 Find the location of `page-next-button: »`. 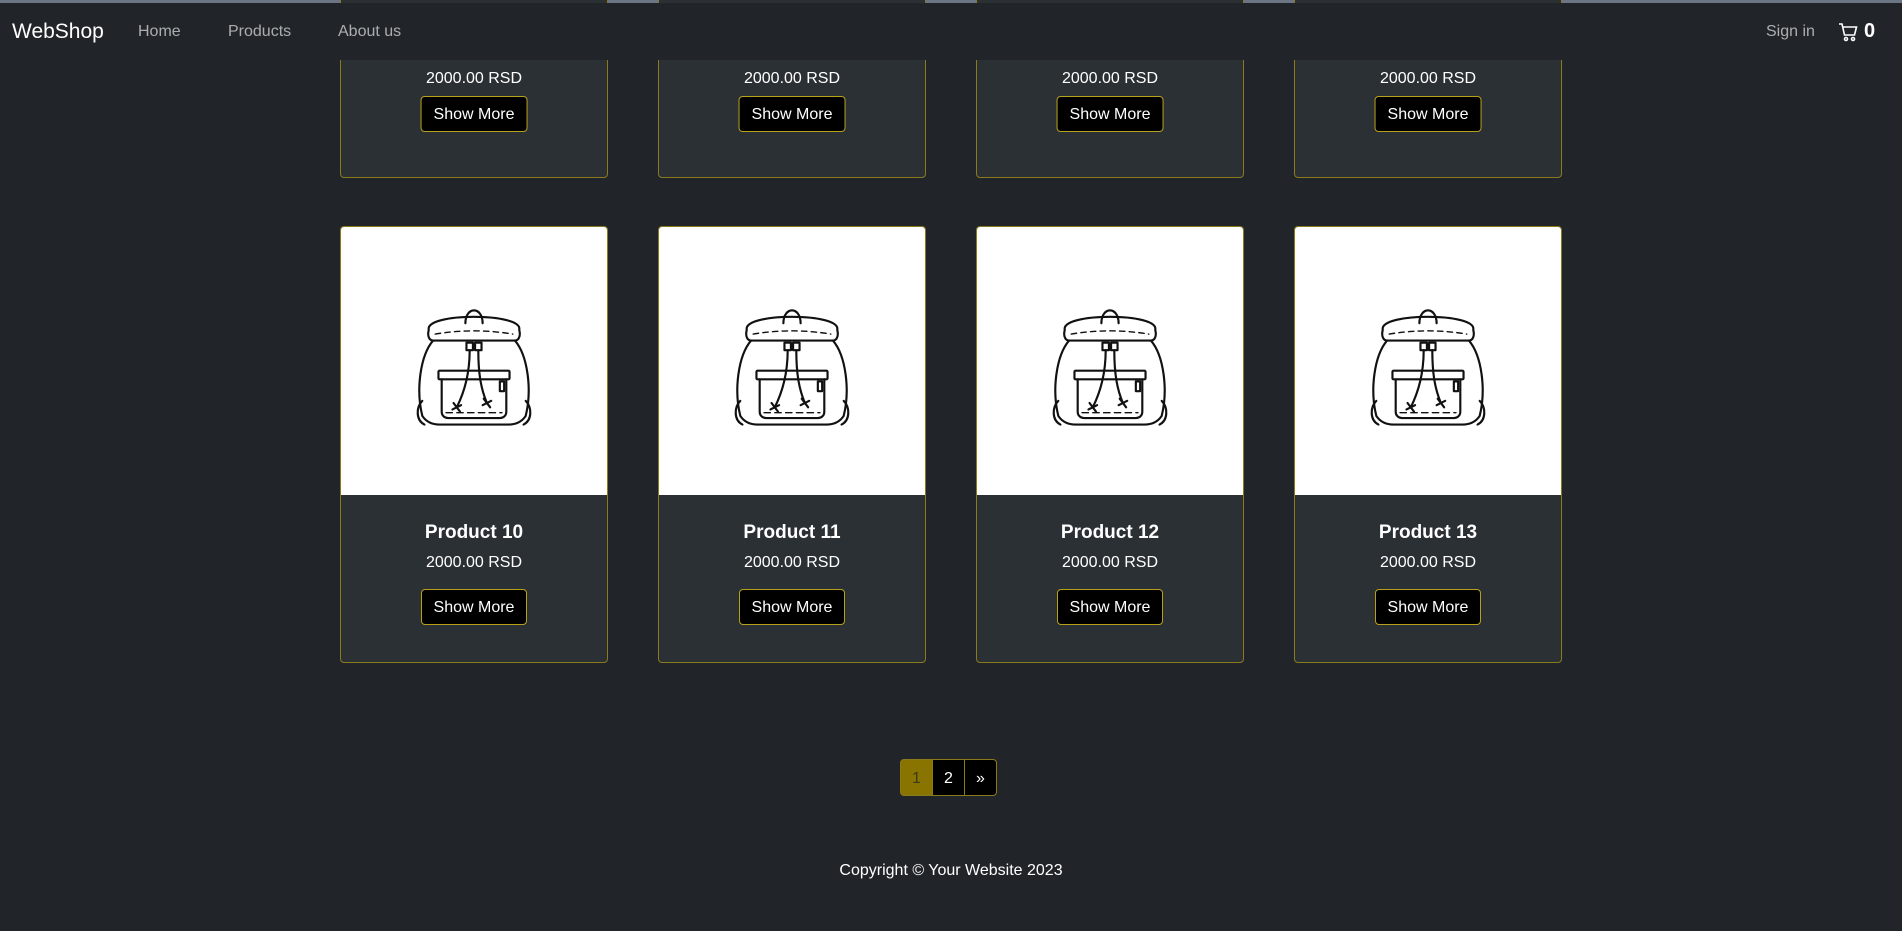

page-next-button: » is located at coordinates (980, 777).